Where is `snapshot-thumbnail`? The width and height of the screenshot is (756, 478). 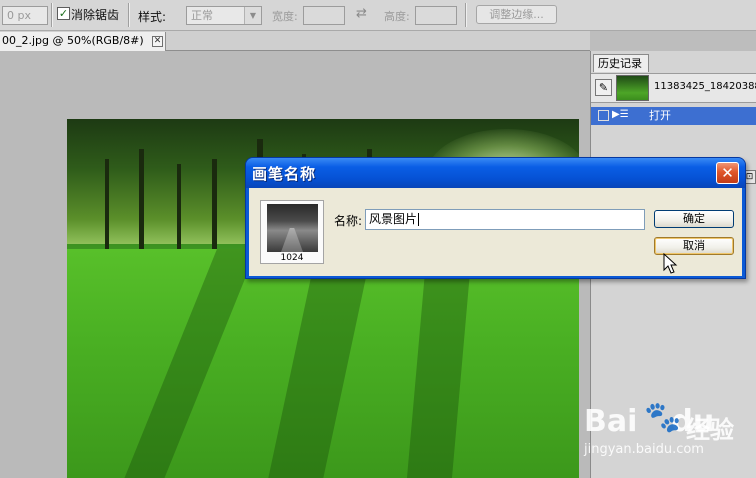 snapshot-thumbnail is located at coordinates (632, 88).